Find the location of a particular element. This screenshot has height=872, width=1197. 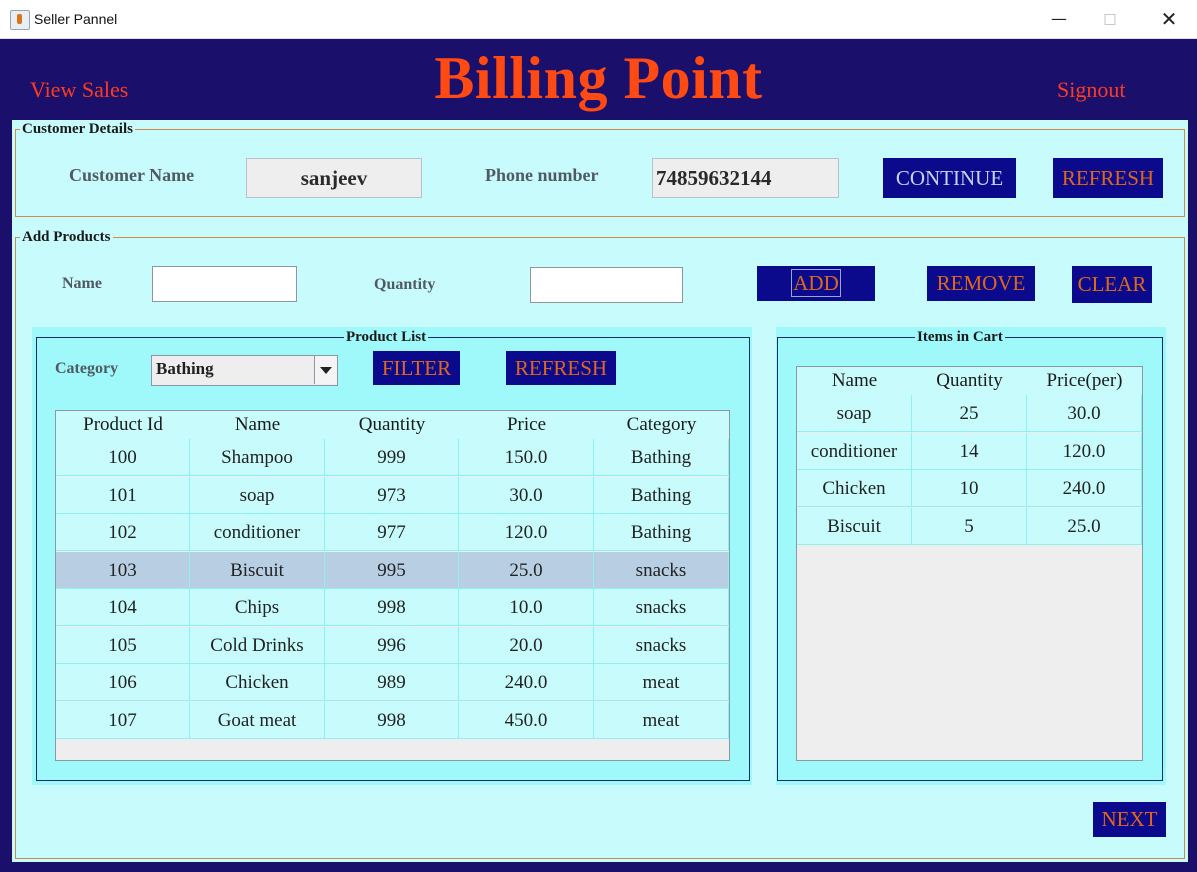

cell-name: conditioner is located at coordinates (257, 532).